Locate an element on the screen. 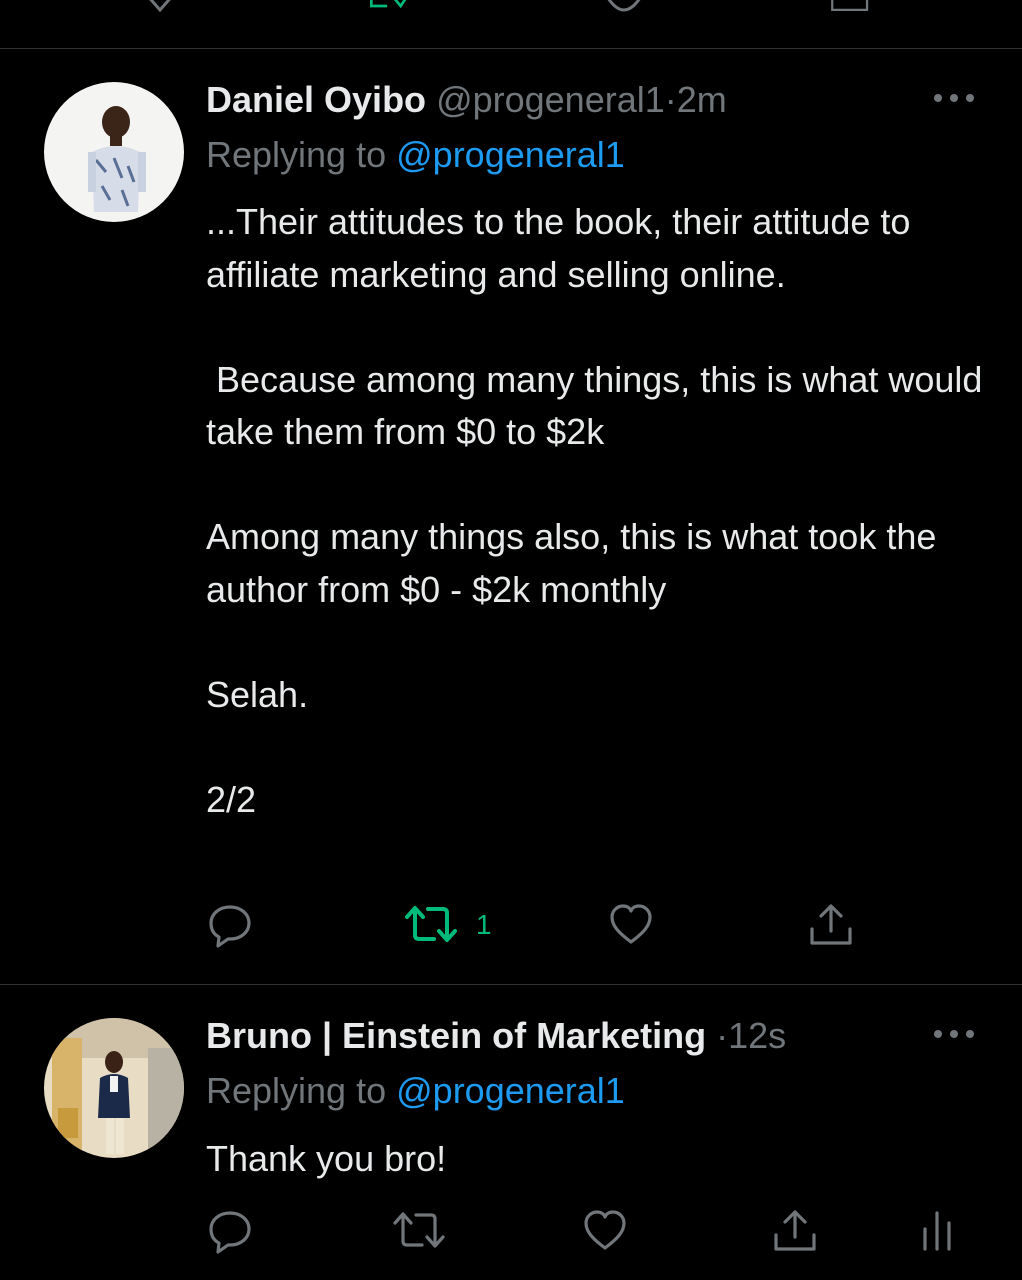 This screenshot has width=1022, height=1280. display-name: Daniel Oyibo is located at coordinates (316, 99).